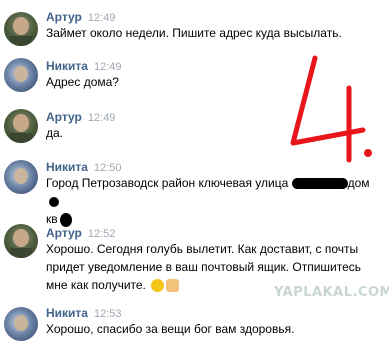 This screenshot has width=389, height=352. I want to click on sender-name: Никита 12:53, so click(84, 313).